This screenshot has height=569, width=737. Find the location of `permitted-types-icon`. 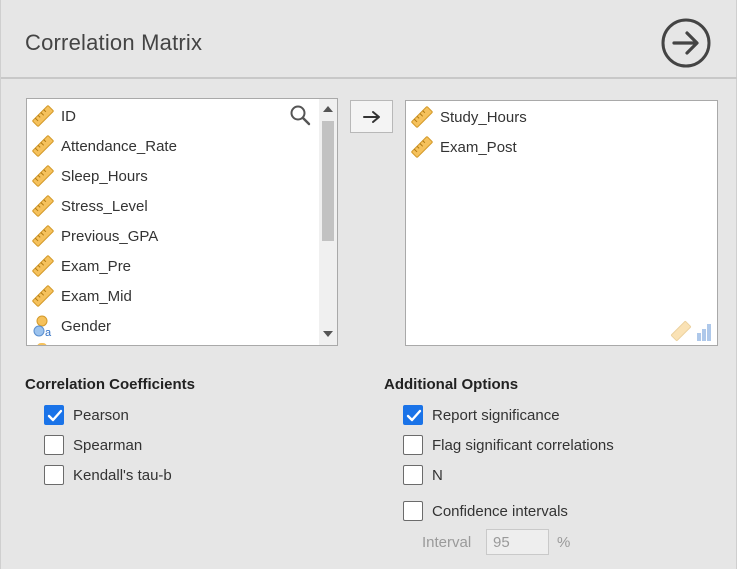

permitted-types-icon is located at coordinates (691, 331).